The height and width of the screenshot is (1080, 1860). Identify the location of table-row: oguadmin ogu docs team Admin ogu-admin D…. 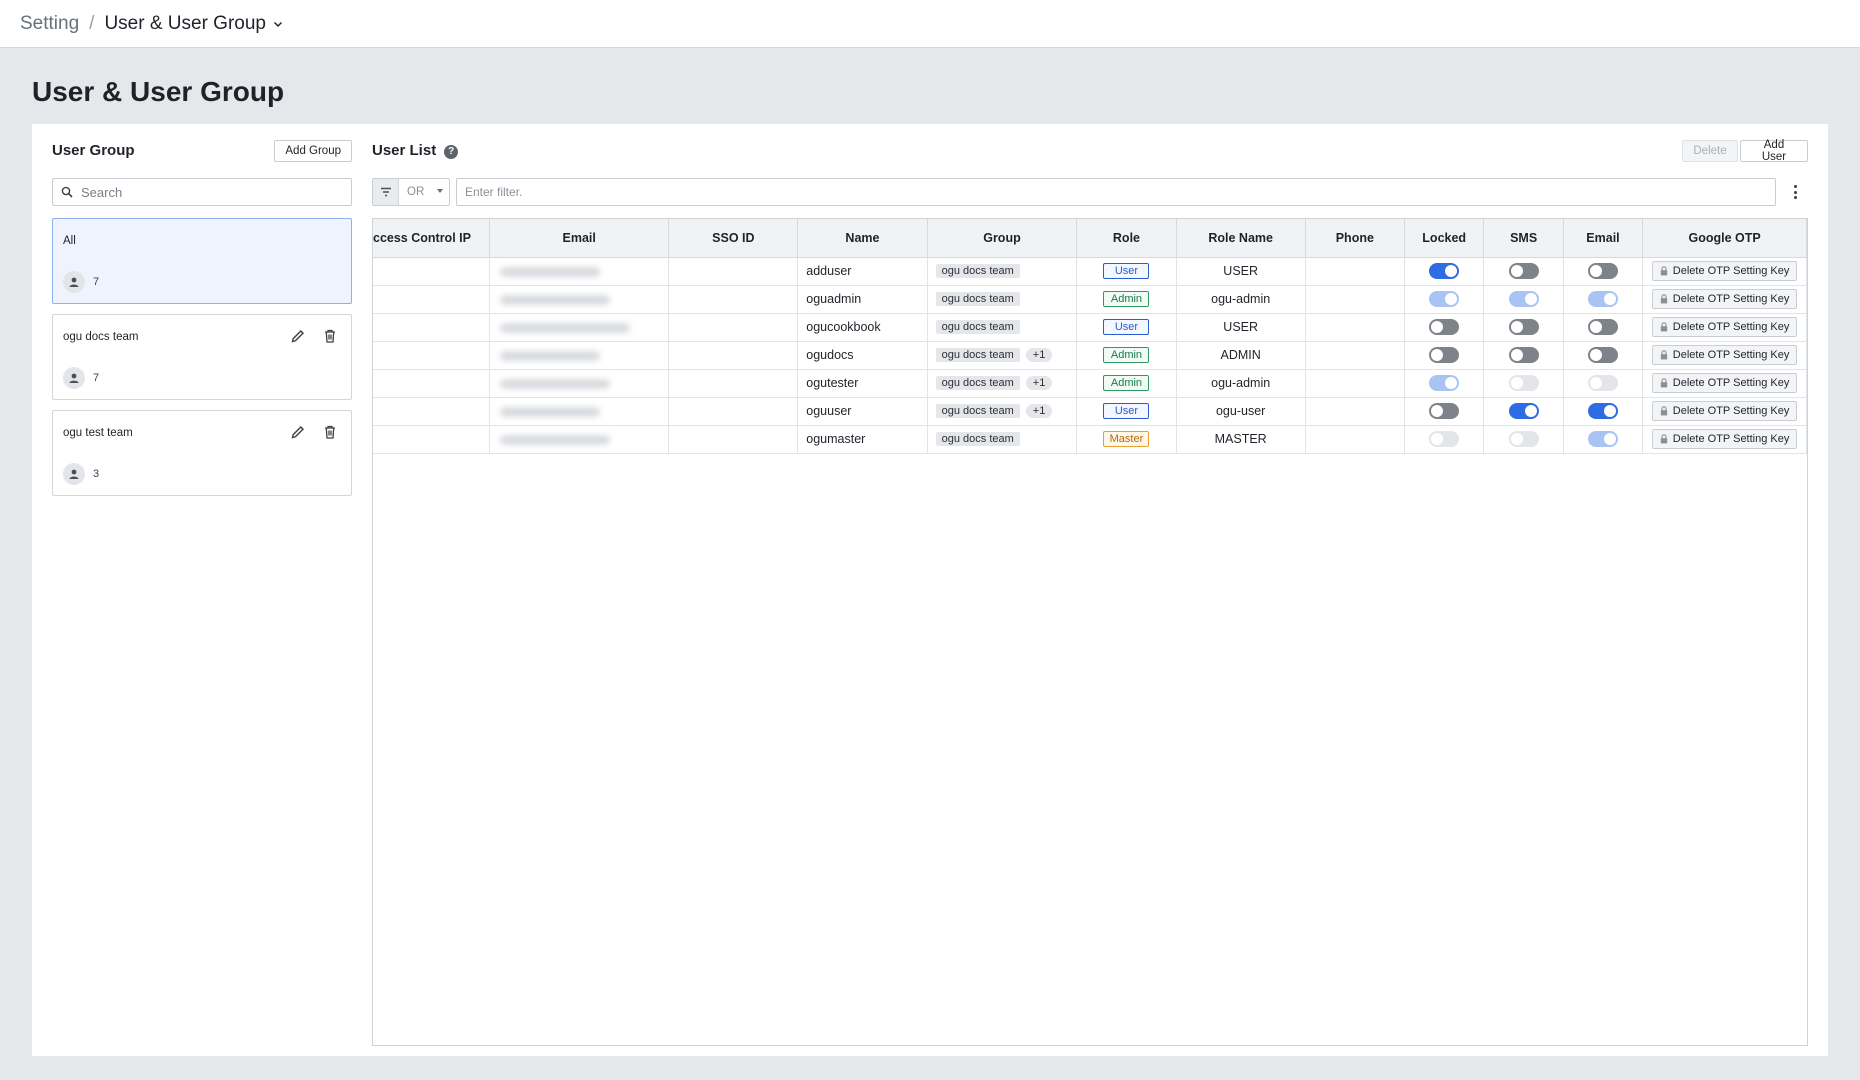
(1090, 299).